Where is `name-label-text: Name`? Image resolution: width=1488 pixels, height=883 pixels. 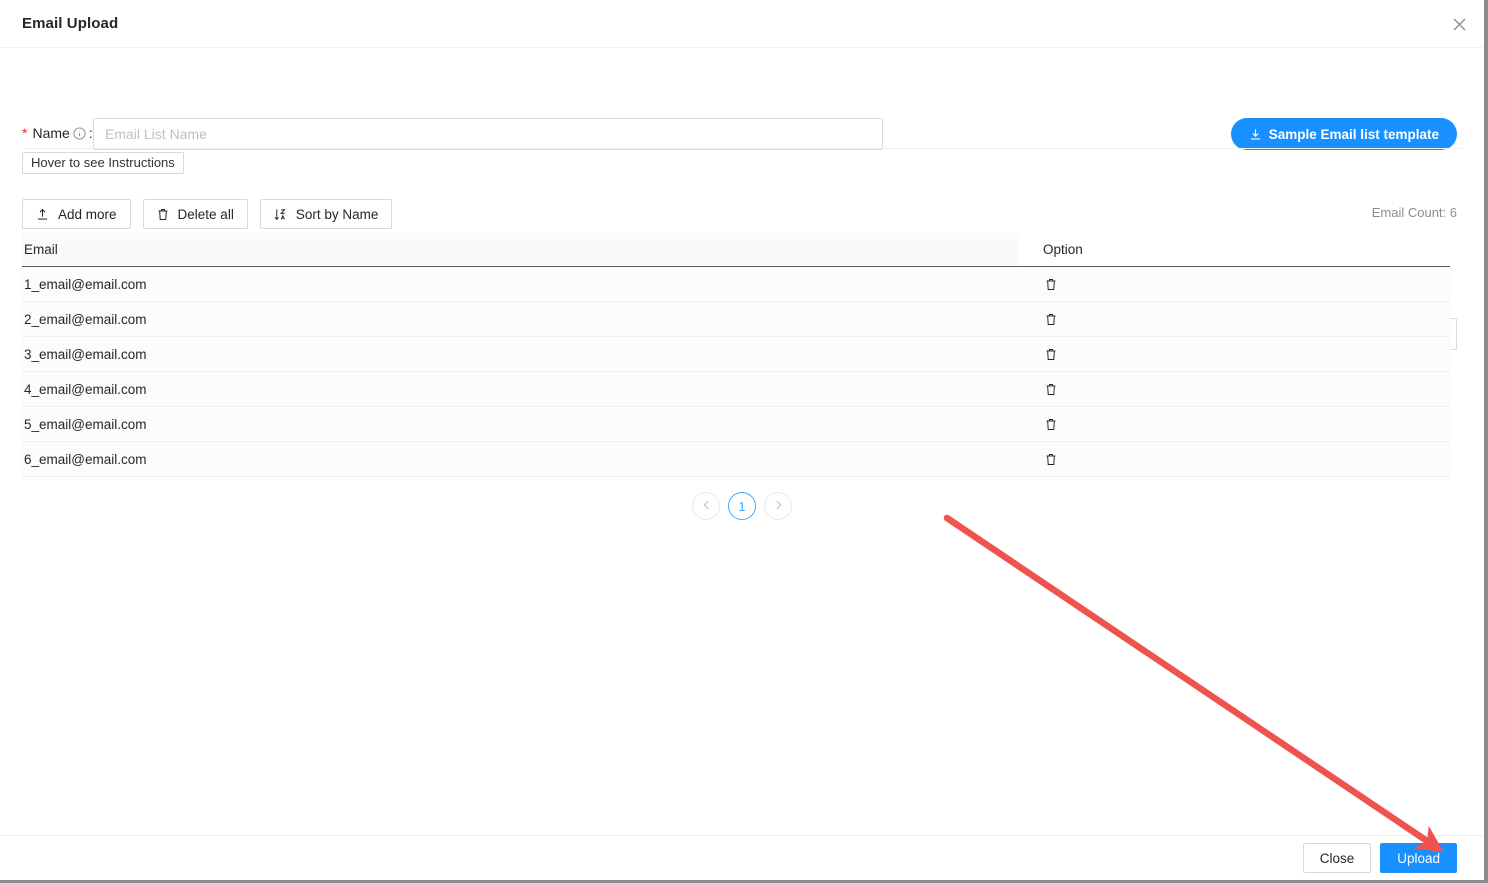
name-label-text: Name is located at coordinates (51, 133).